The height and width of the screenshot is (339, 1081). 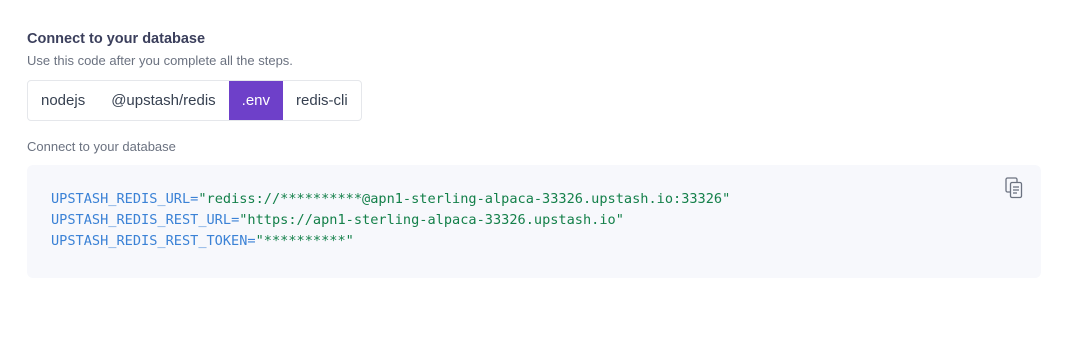 What do you see at coordinates (256, 100) in the screenshot?
I see `tab-env: .env` at bounding box center [256, 100].